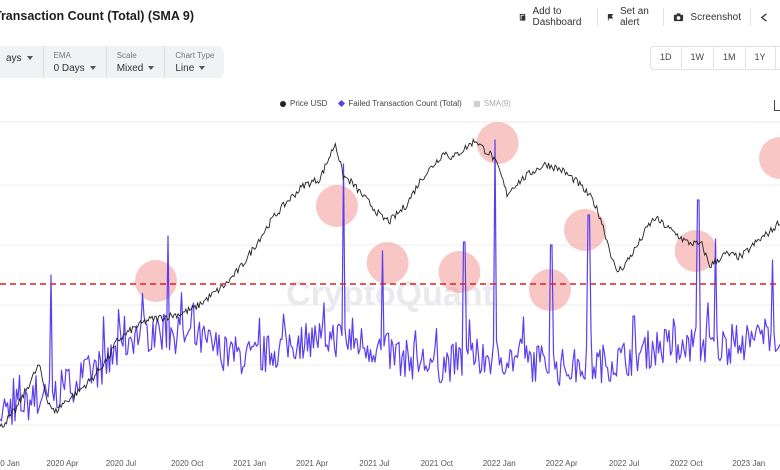  Describe the element at coordinates (10, 463) in the screenshot. I see `x-tick-label: 20 Jan` at that location.